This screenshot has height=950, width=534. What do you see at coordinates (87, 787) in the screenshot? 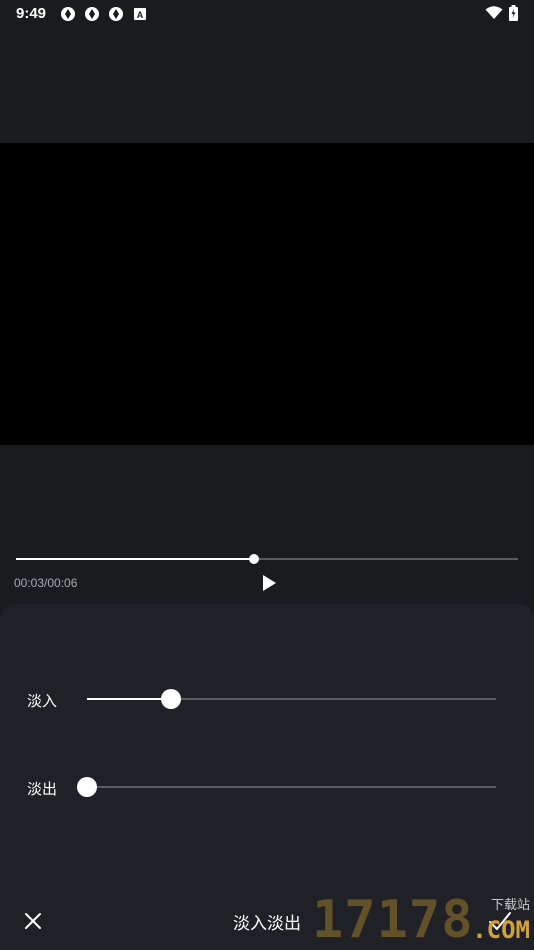
I see `fade-out-slider-thumb` at bounding box center [87, 787].